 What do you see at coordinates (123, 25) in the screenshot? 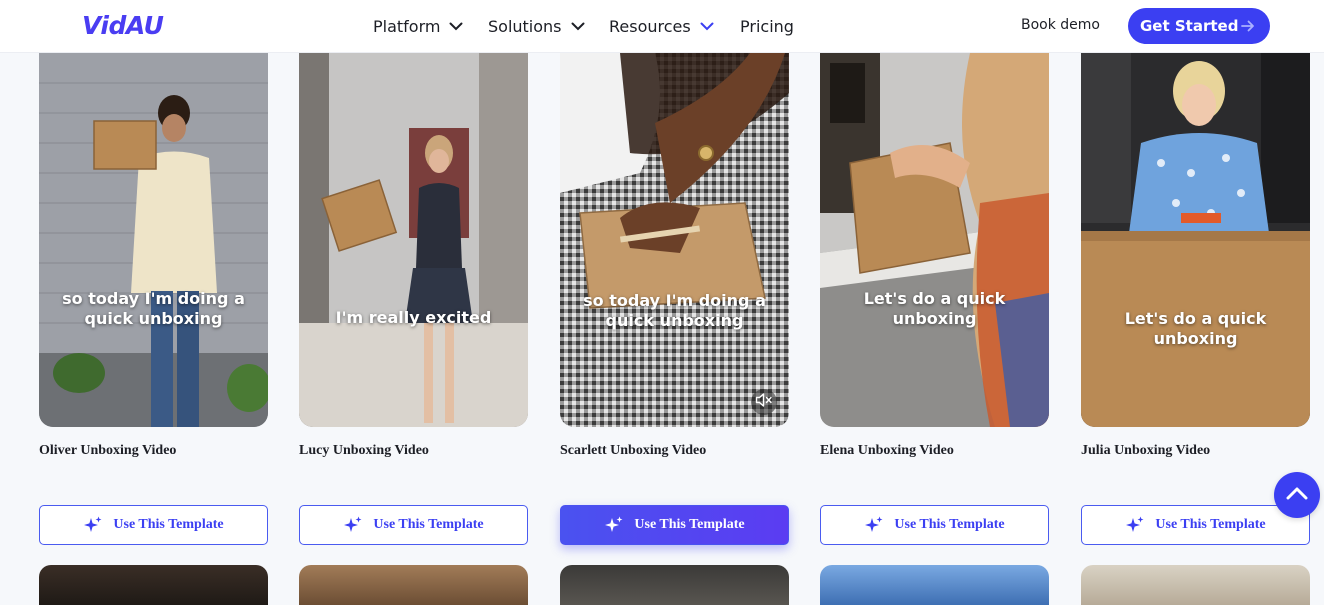
I see `vidau-logo: VidAU` at bounding box center [123, 25].